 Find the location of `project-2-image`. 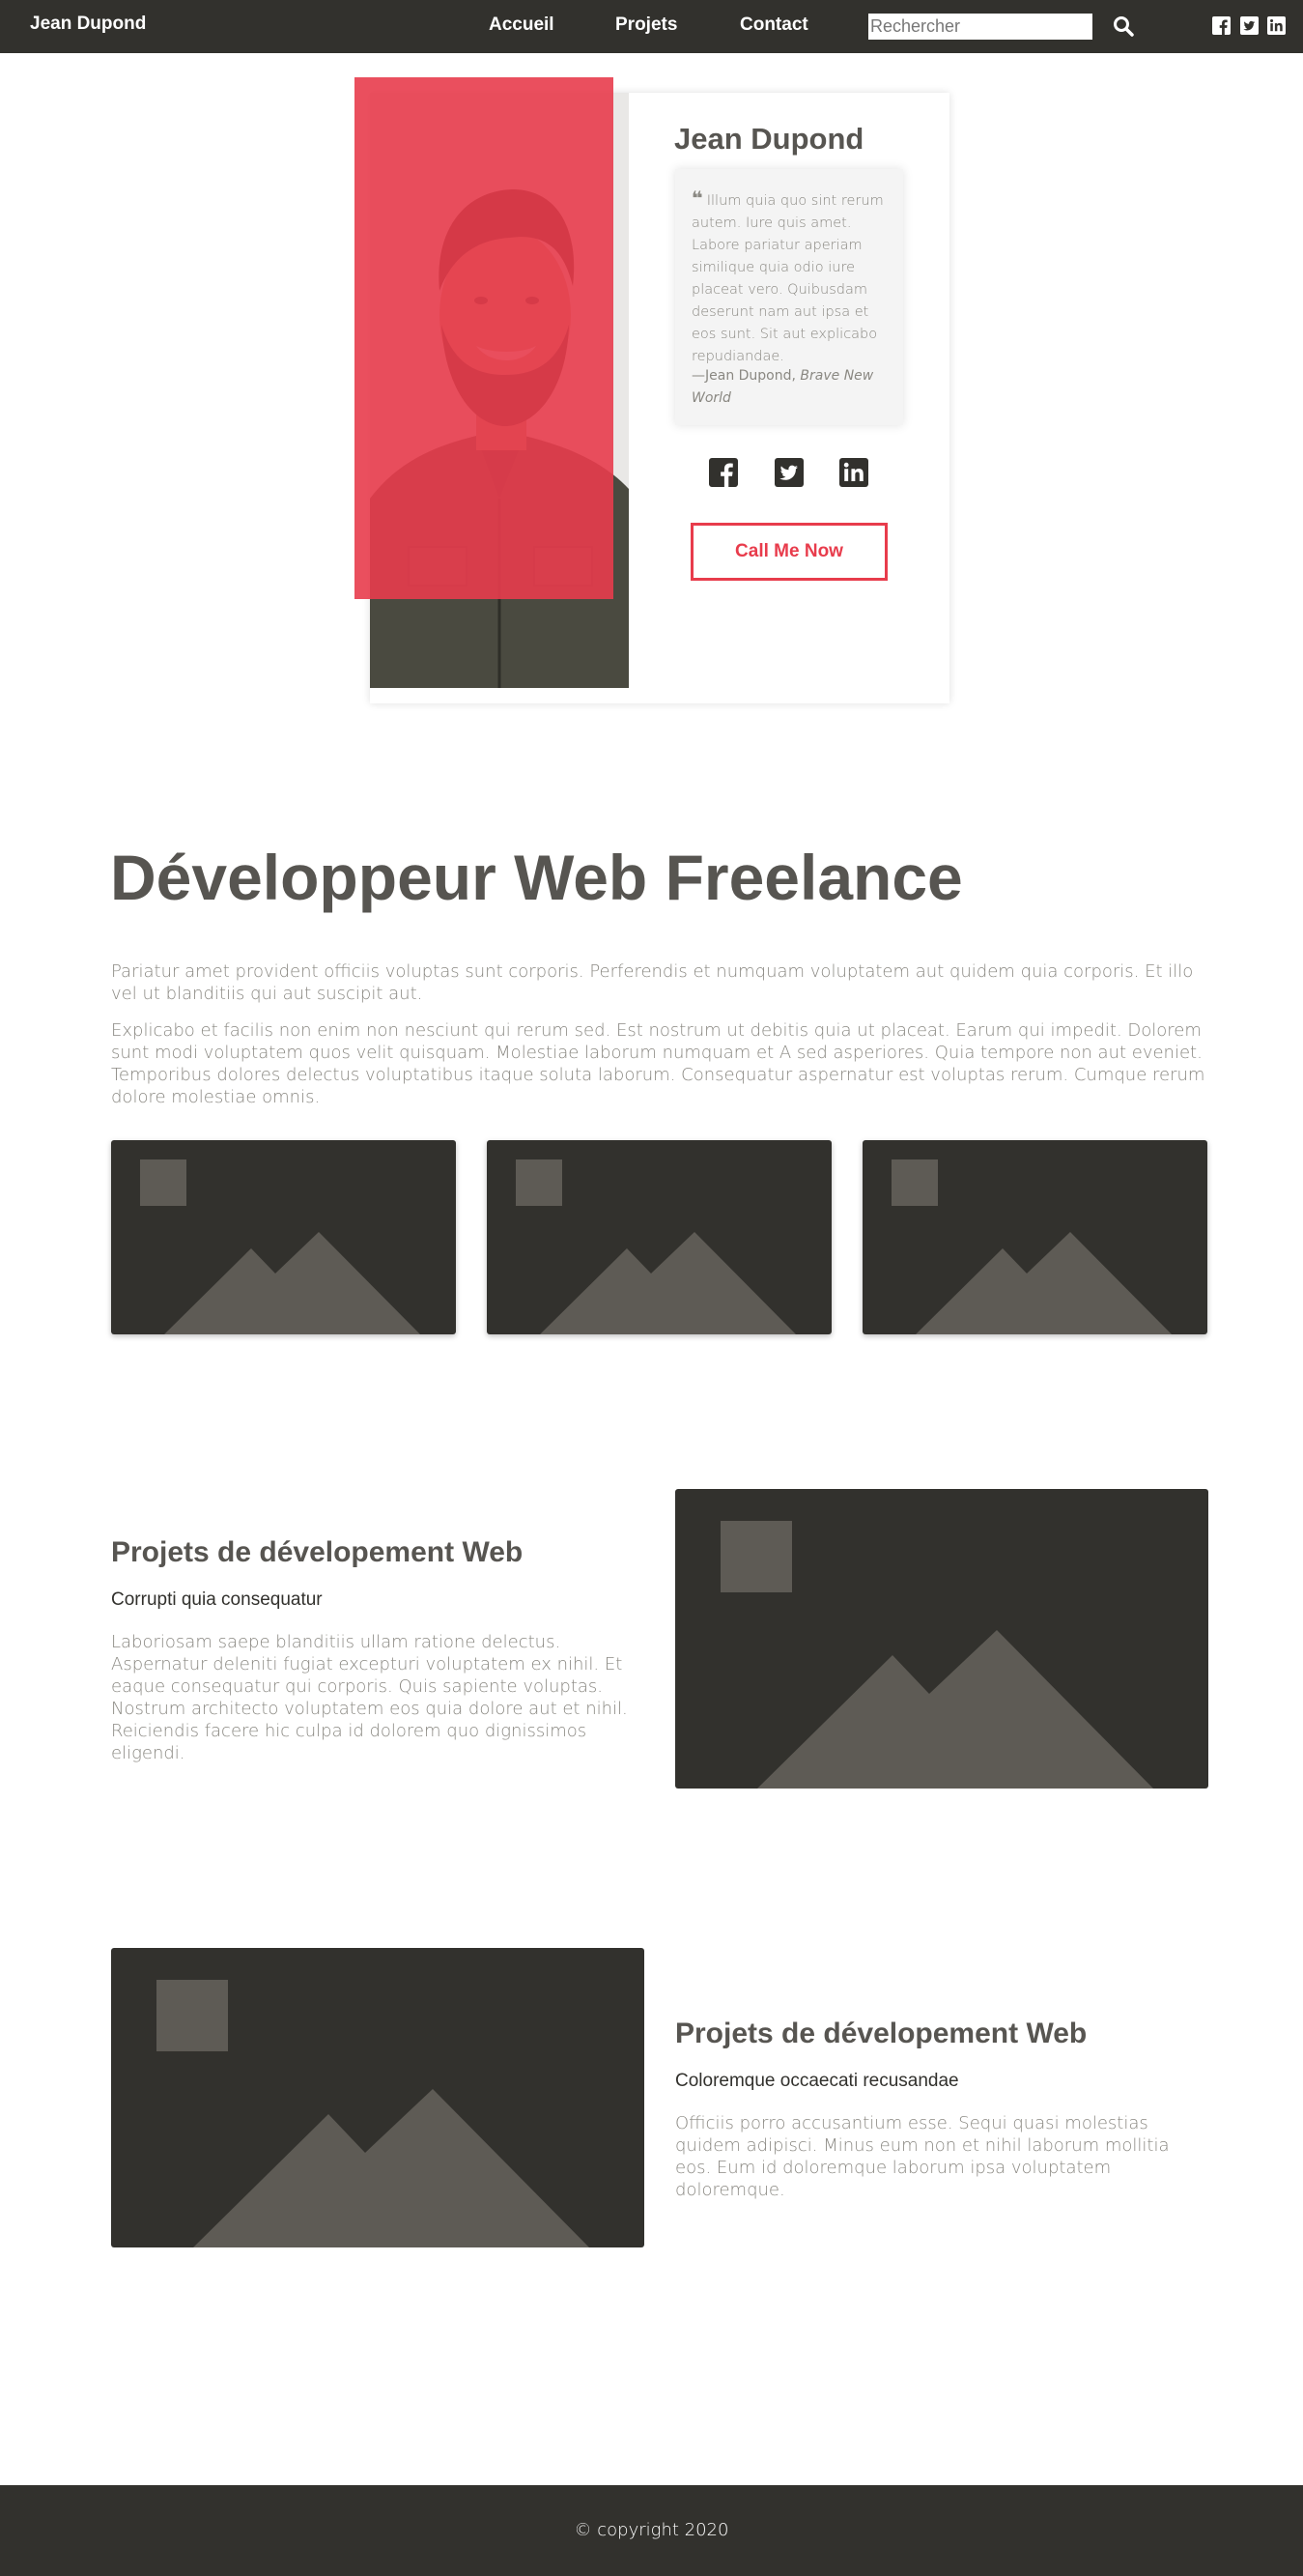

project-2-image is located at coordinates (377, 2098).